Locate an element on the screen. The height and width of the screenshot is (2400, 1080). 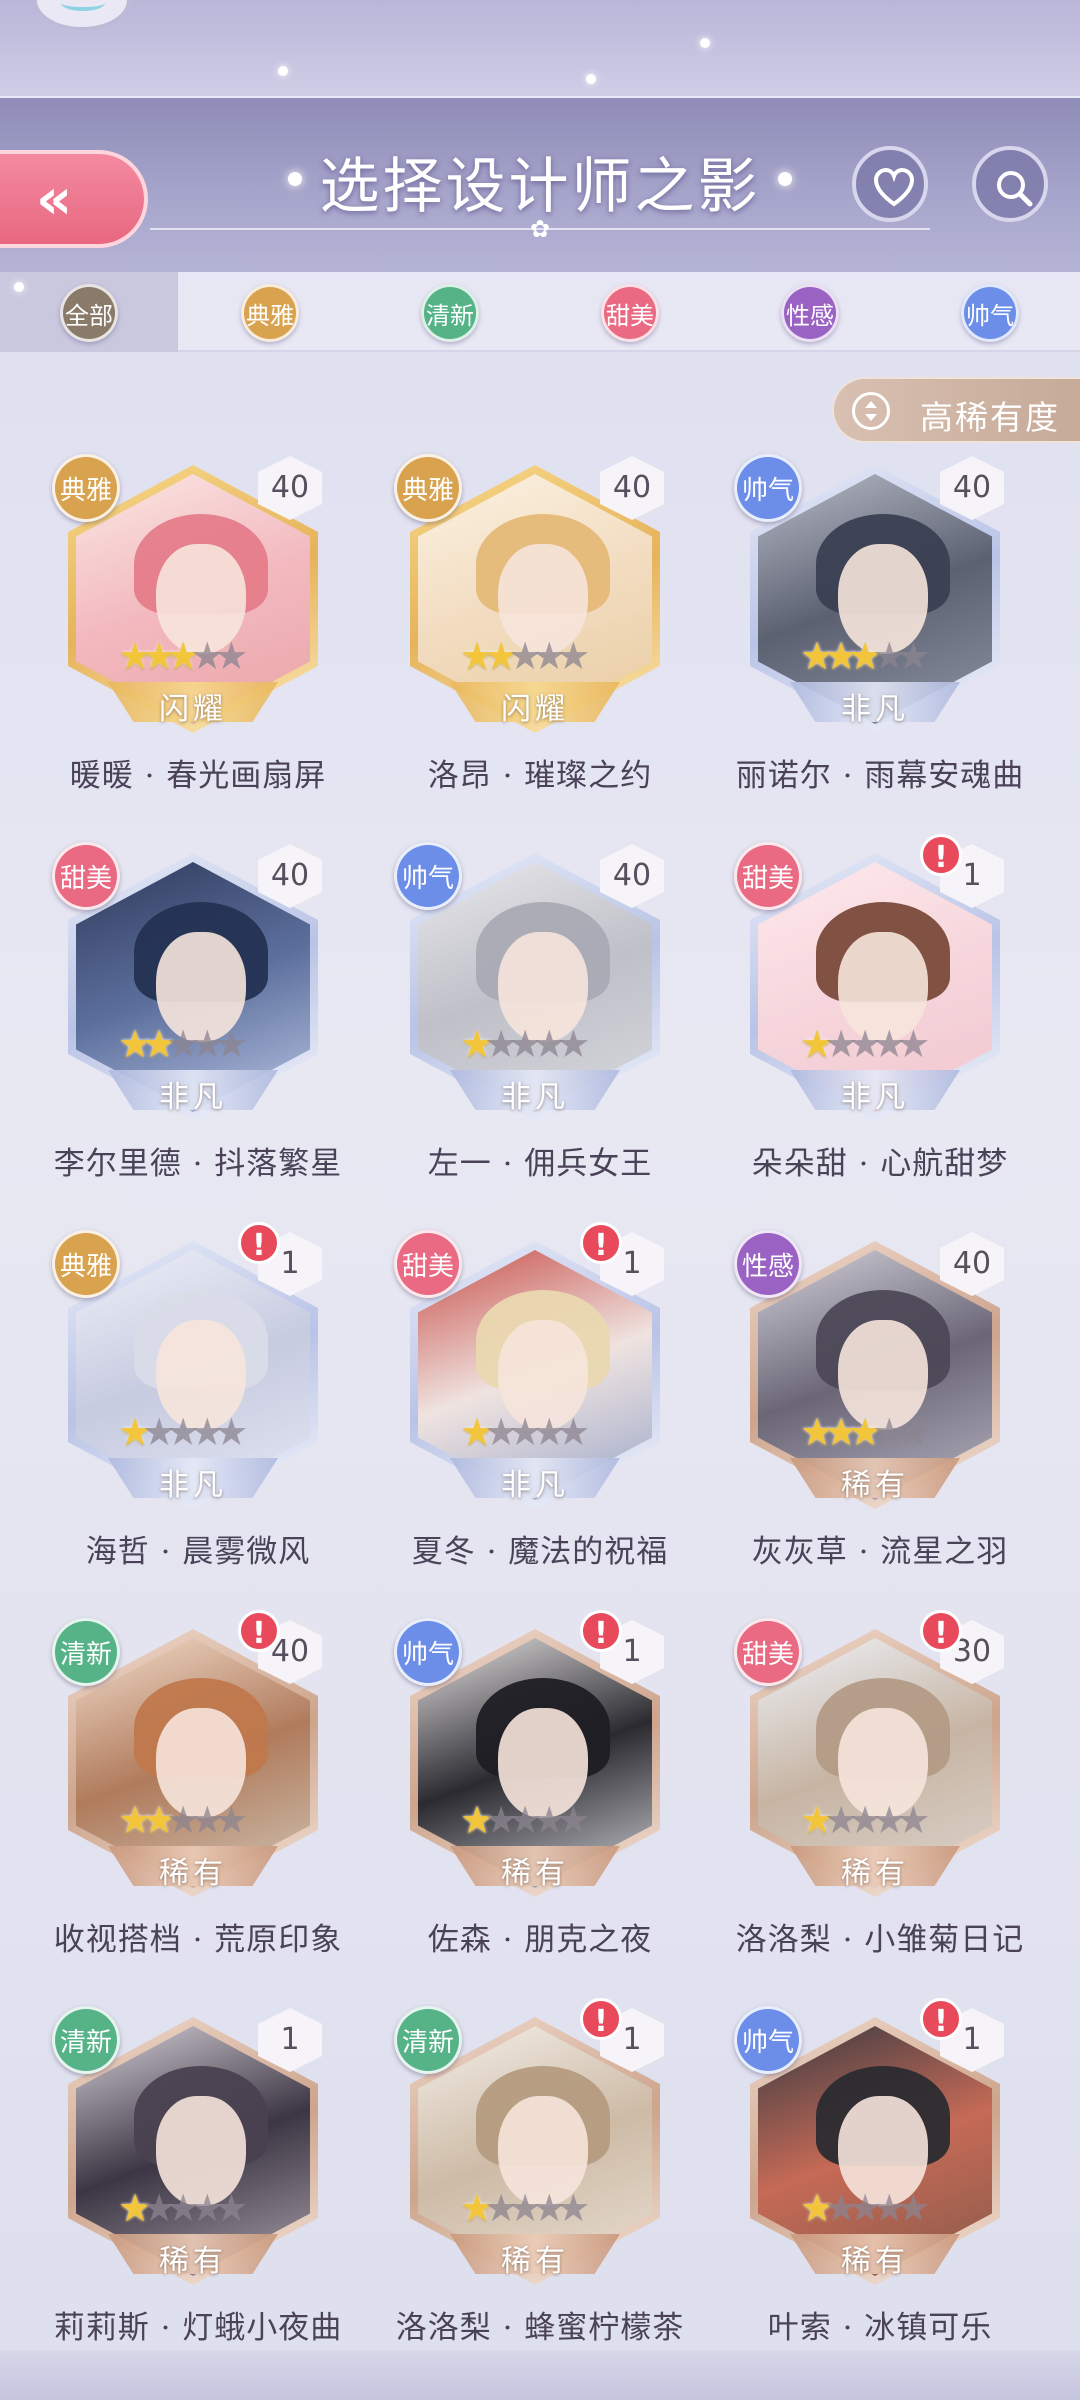
designer-card: ★★★★★ 稀有 清新 1! 洛洛梨 · 蜂蜜柠檬茶 is located at coordinates (540, 2172).